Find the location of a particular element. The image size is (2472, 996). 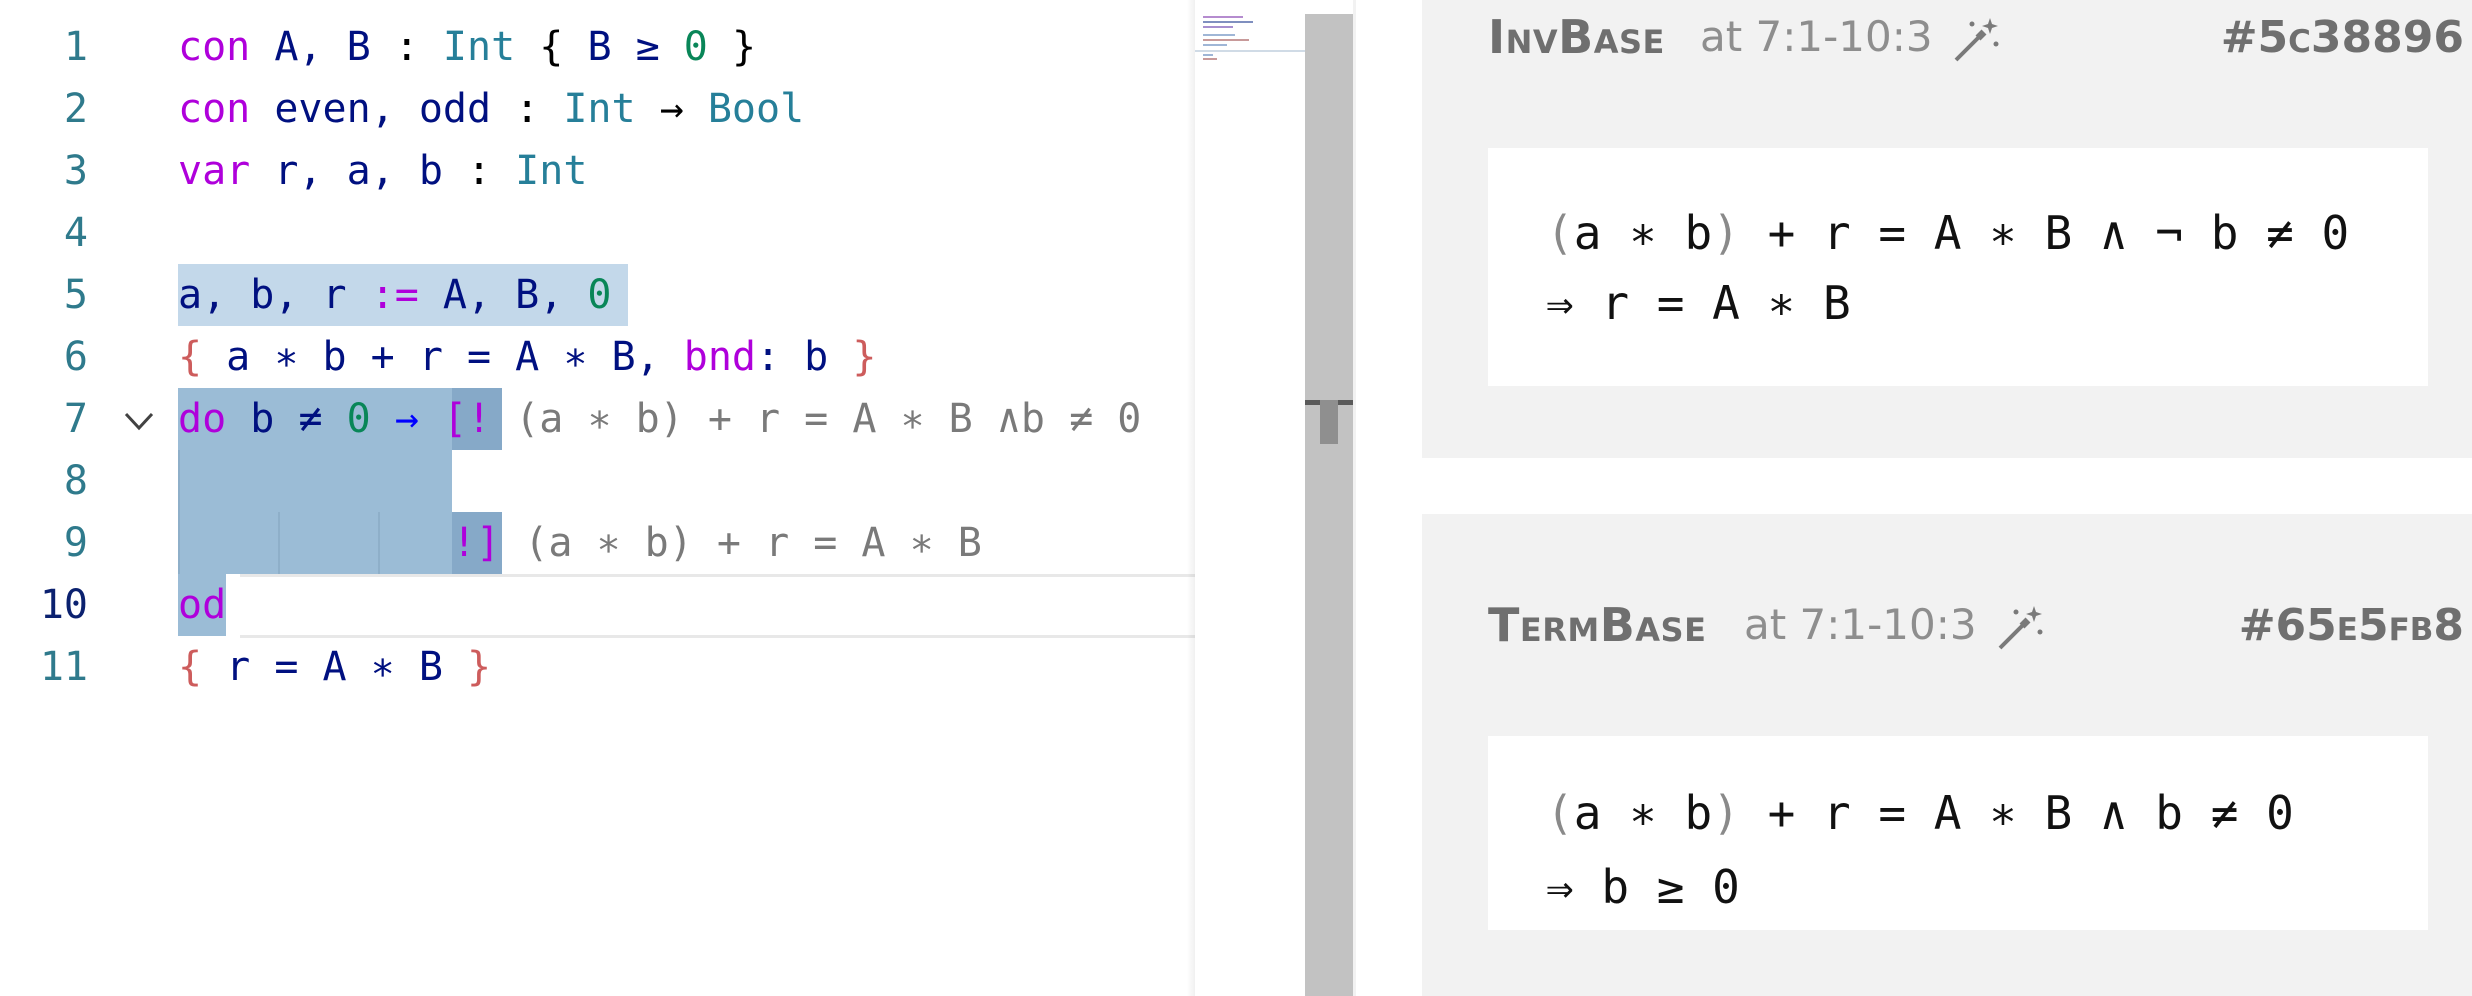

code-line: 3 var r, a, b : Int is located at coordinates (597, 171).